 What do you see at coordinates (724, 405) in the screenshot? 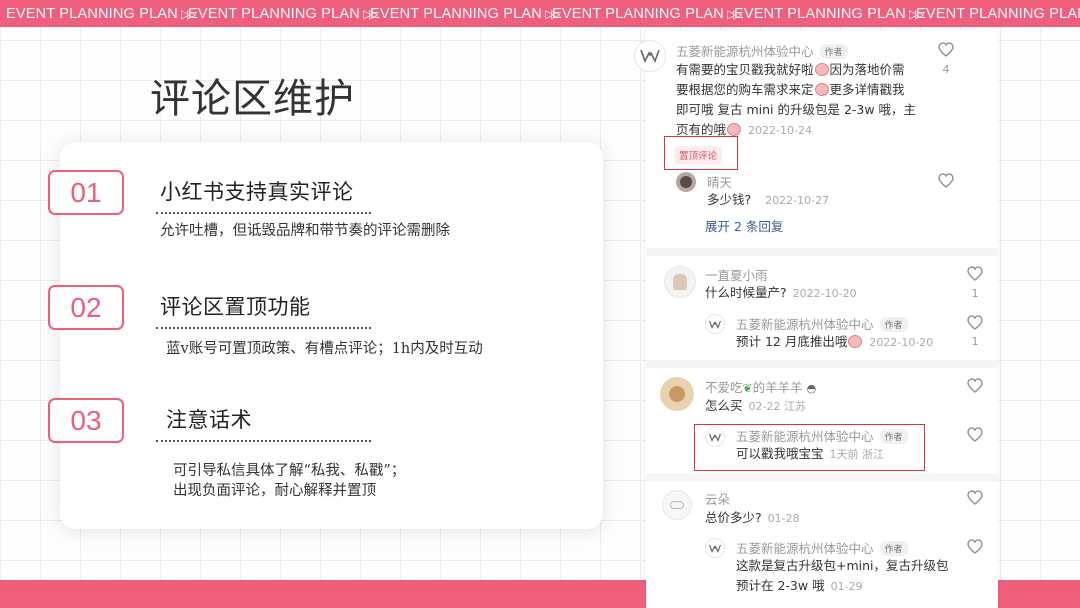
I see `text-span: 怎么买` at bounding box center [724, 405].